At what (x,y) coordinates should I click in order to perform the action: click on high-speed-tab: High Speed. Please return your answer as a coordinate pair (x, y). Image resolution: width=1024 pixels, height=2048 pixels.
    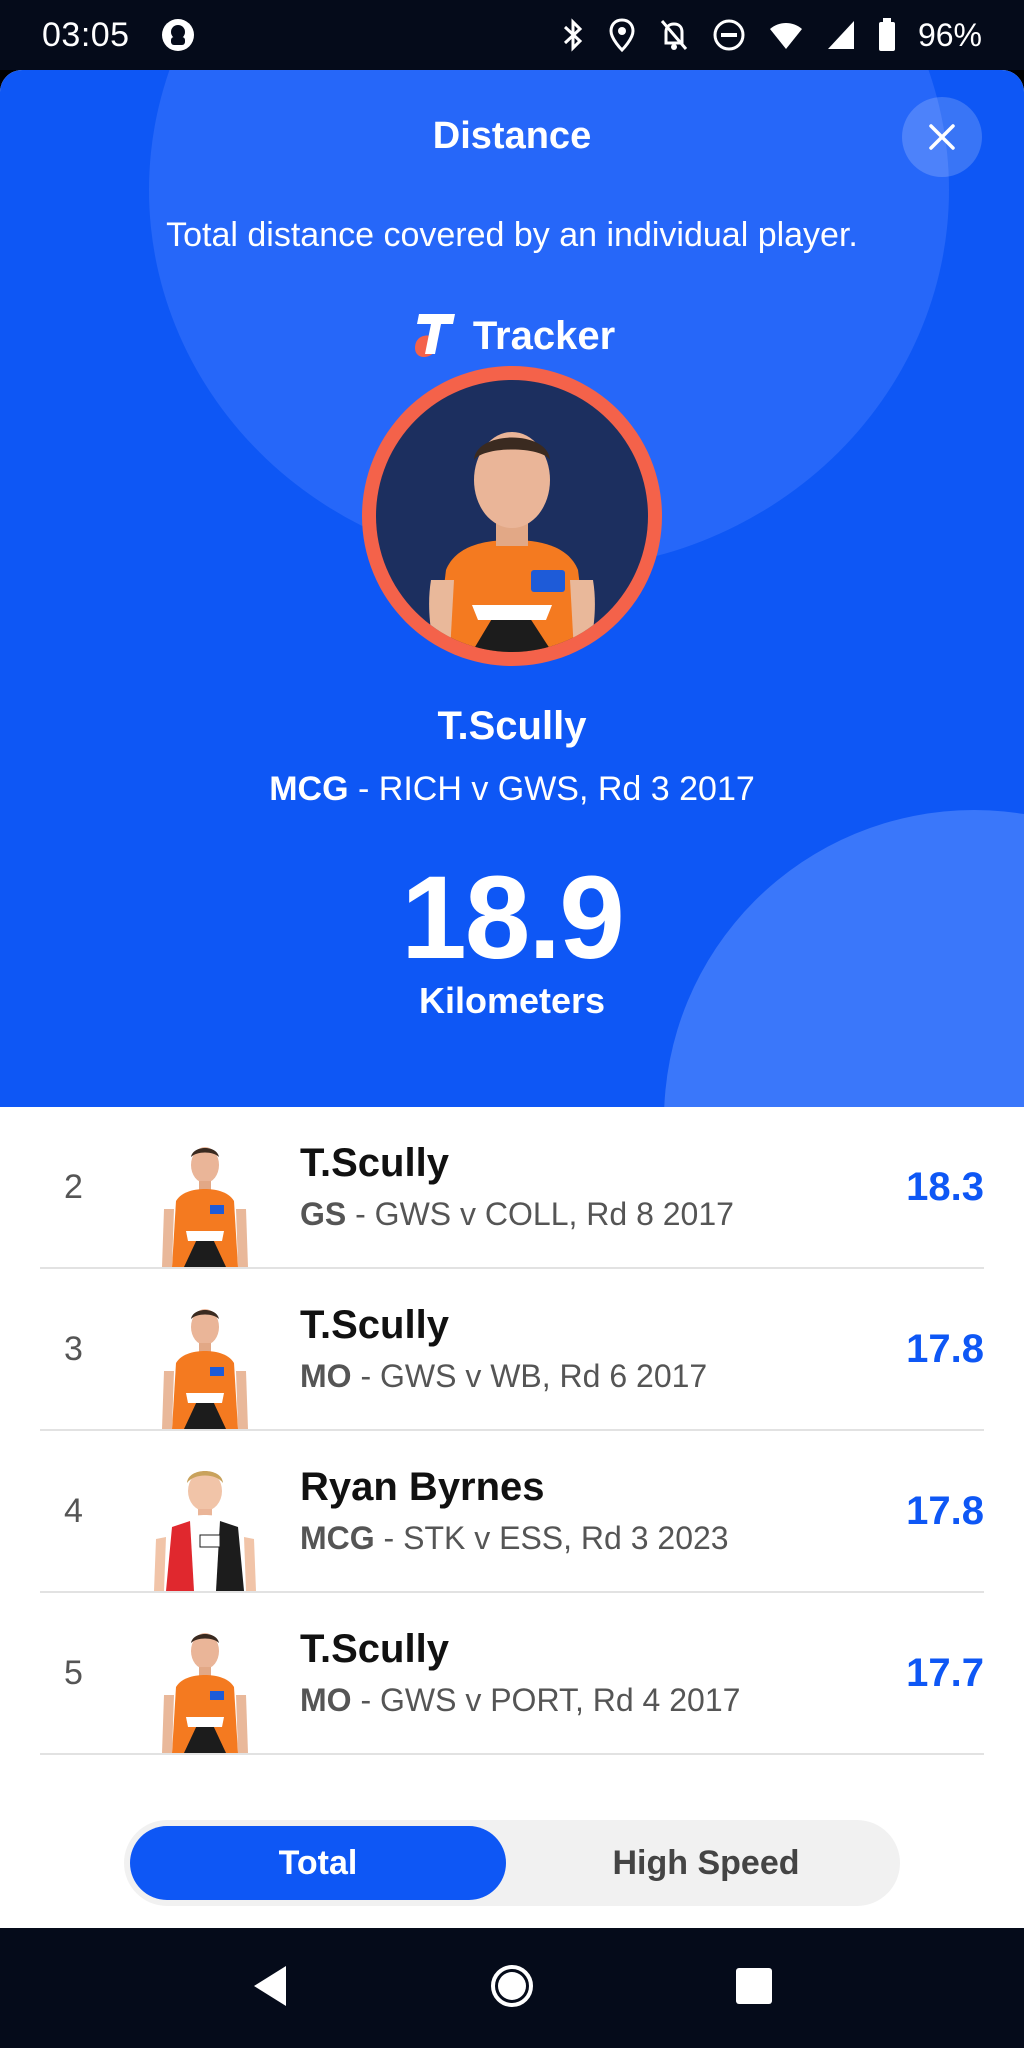
    Looking at the image, I should click on (706, 1863).